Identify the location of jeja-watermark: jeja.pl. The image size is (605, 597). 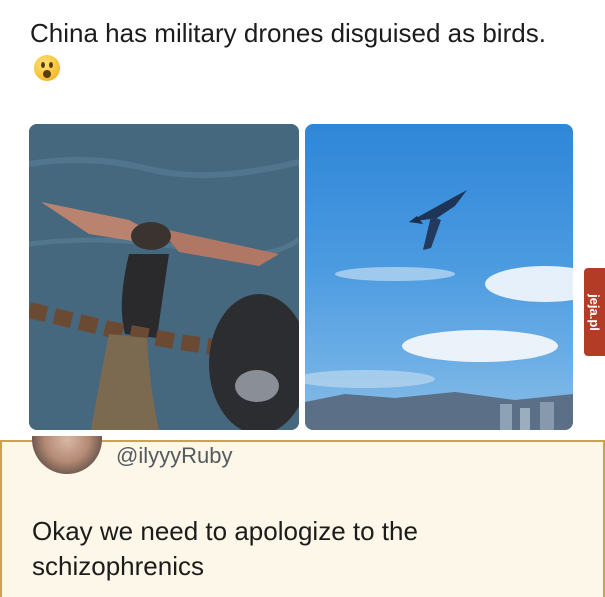
(594, 312).